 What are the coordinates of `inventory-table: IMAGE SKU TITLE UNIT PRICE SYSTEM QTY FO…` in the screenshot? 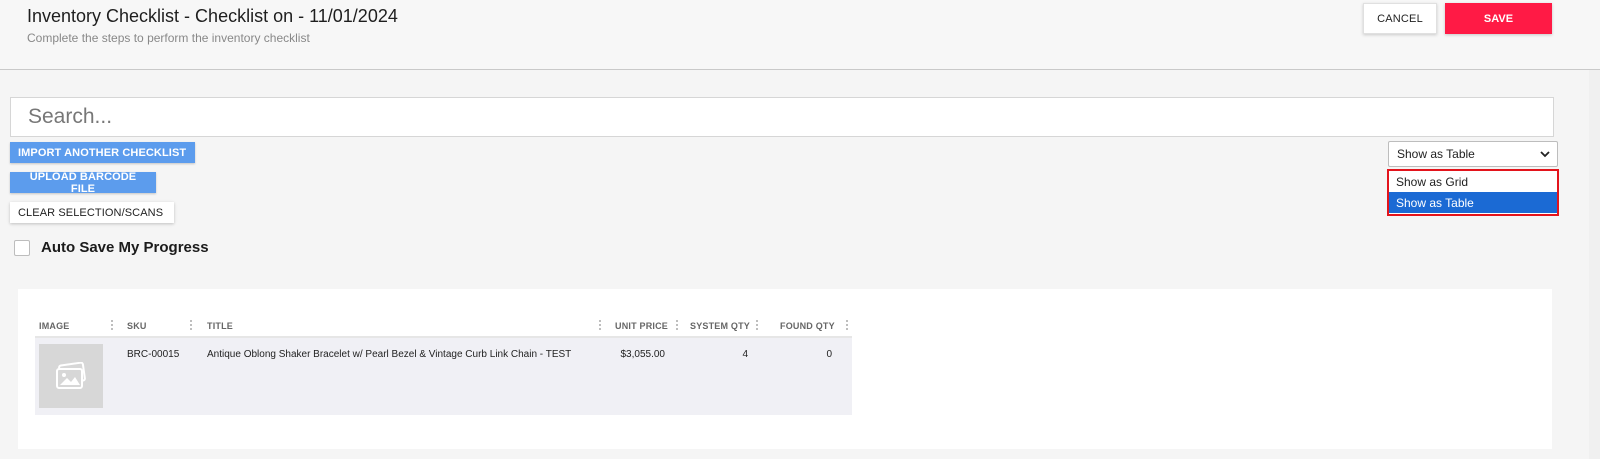 It's located at (443, 365).